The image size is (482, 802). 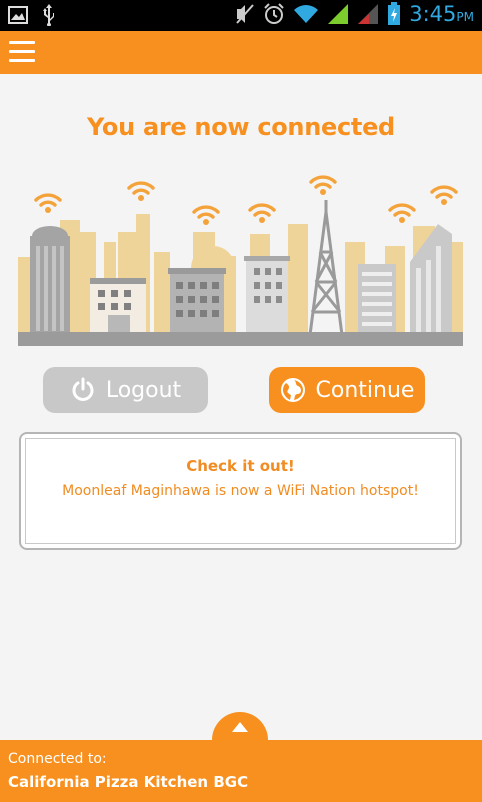 I want to click on alarm-icon, so click(x=274, y=13).